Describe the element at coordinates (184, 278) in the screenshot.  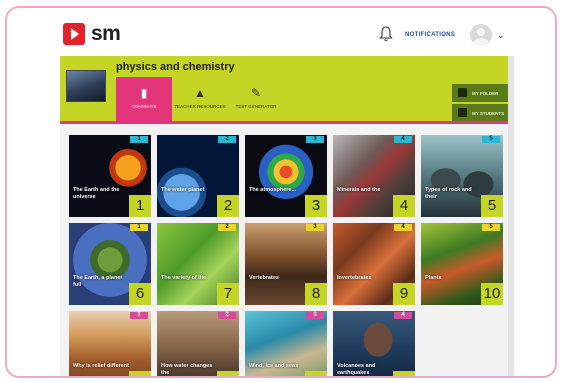
I see `unit-title: The variety of life` at that location.